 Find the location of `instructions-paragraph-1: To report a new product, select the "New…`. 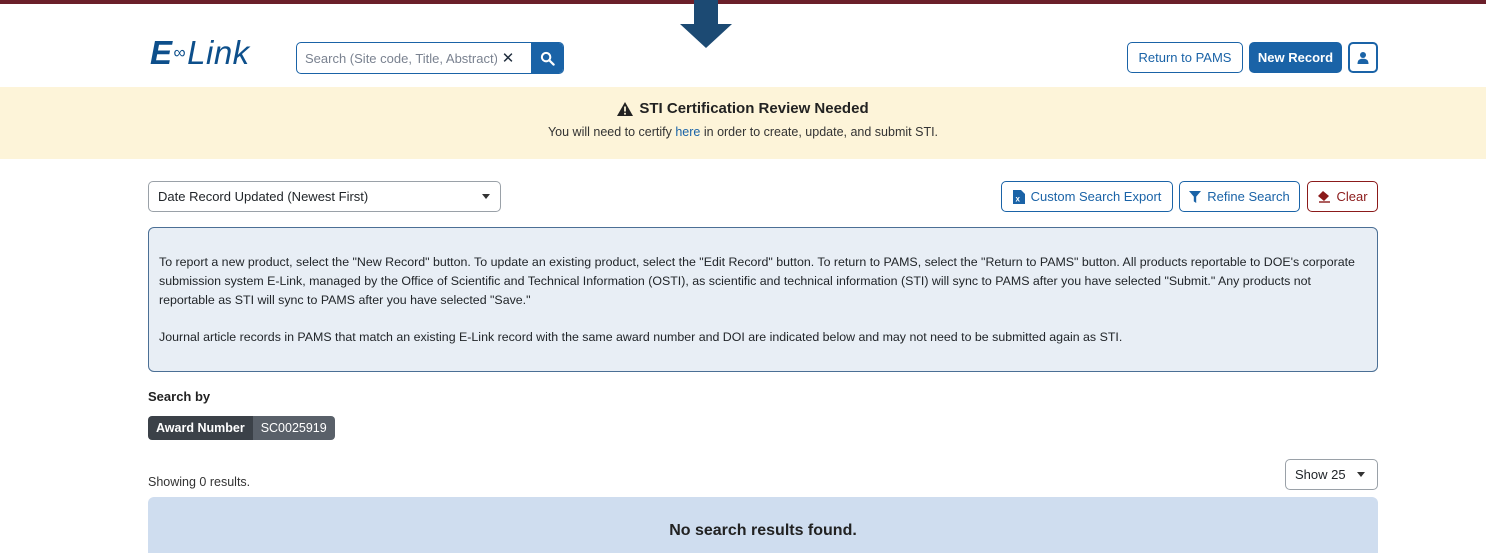

instructions-paragraph-1: To report a new product, select the "New… is located at coordinates (757, 281).